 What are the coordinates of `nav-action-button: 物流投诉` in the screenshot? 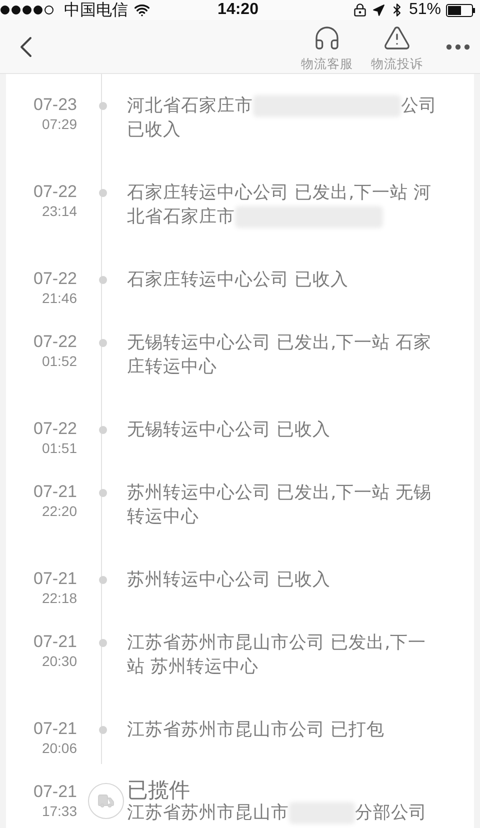 It's located at (397, 46).